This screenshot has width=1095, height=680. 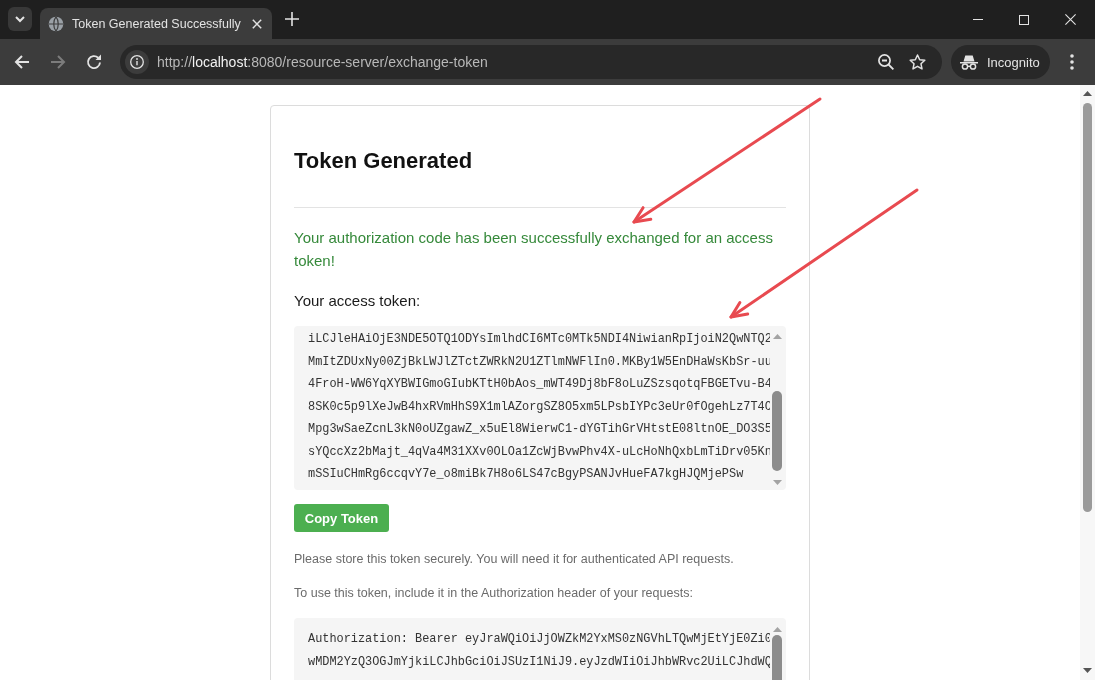 What do you see at coordinates (534, 249) in the screenshot?
I see `success-message: Your authorization code has been successfully exchanged for an access token!` at bounding box center [534, 249].